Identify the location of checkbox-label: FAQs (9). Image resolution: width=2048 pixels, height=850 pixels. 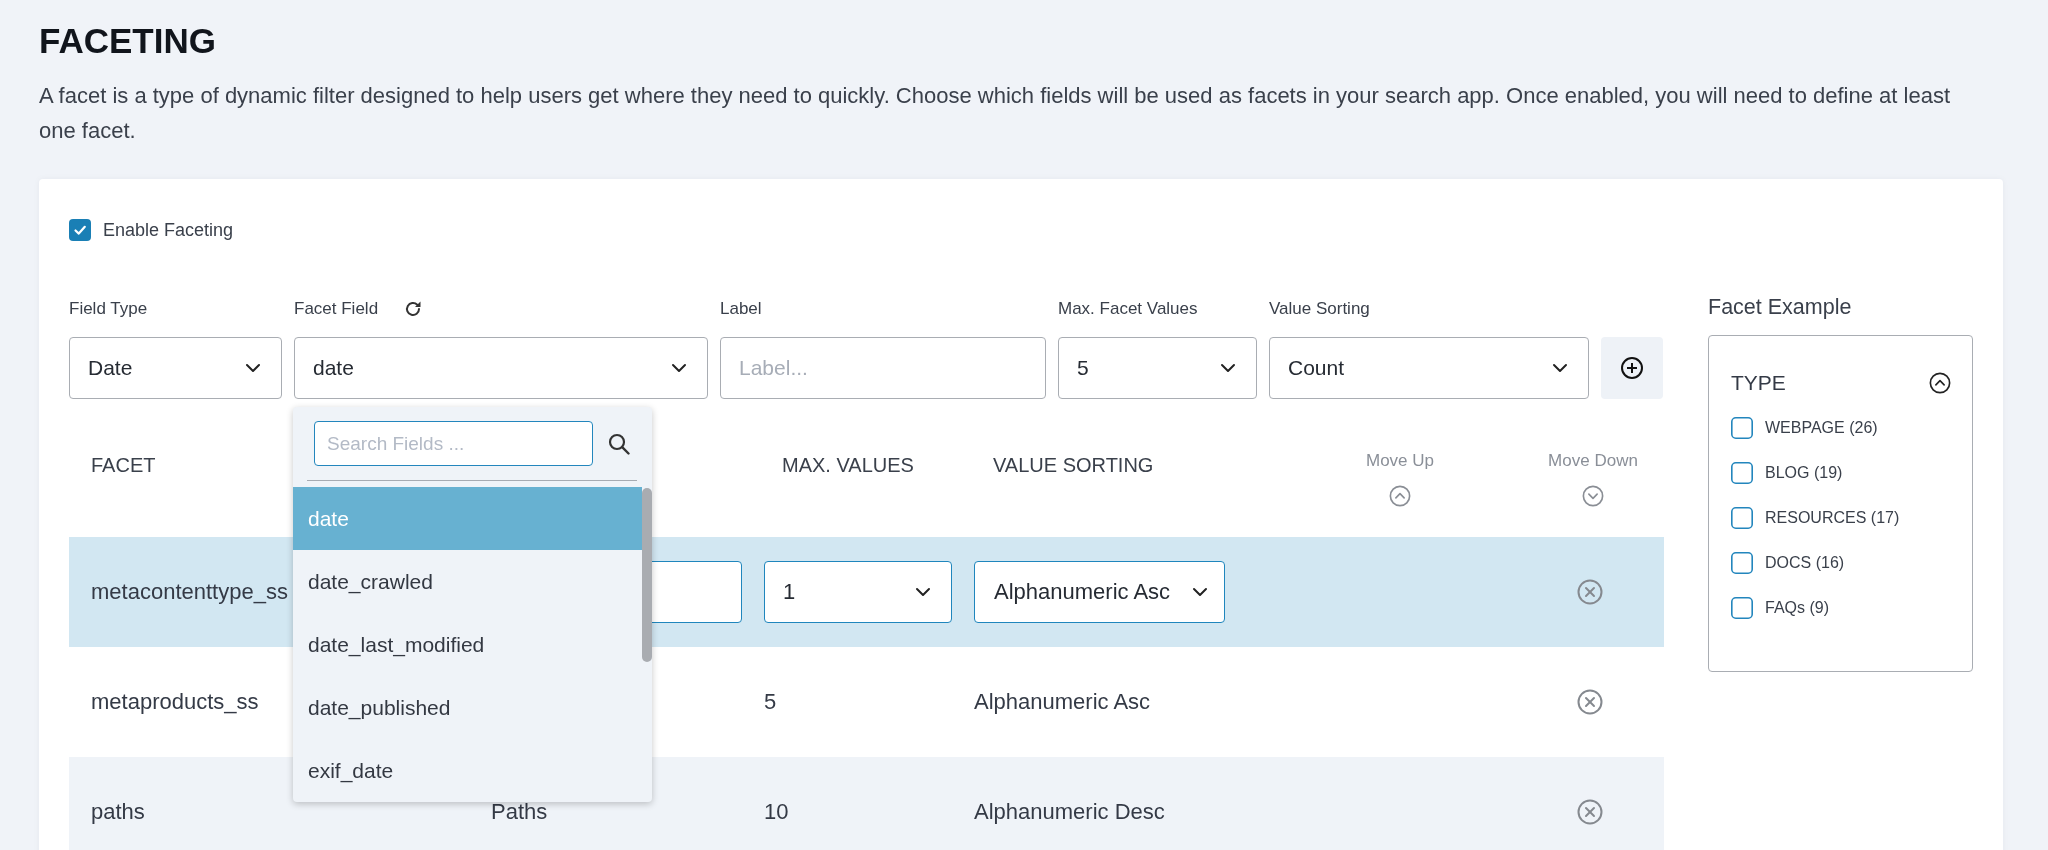
(1797, 608).